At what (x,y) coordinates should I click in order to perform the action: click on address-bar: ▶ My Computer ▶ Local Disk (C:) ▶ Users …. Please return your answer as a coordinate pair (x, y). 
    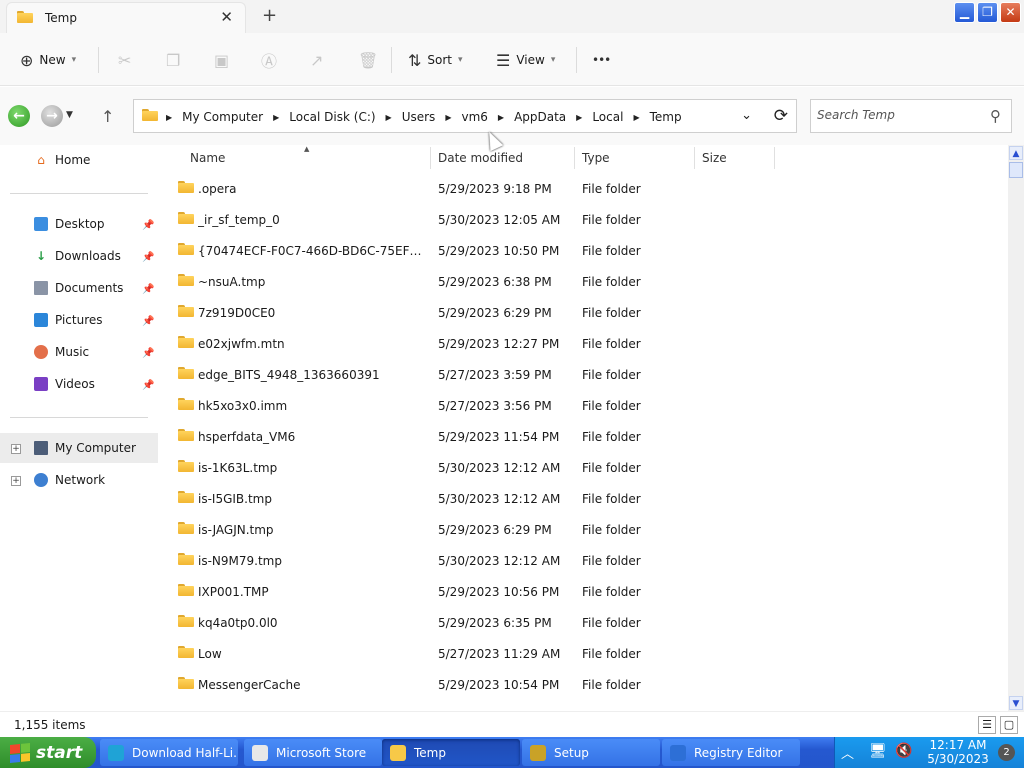
    Looking at the image, I should click on (465, 116).